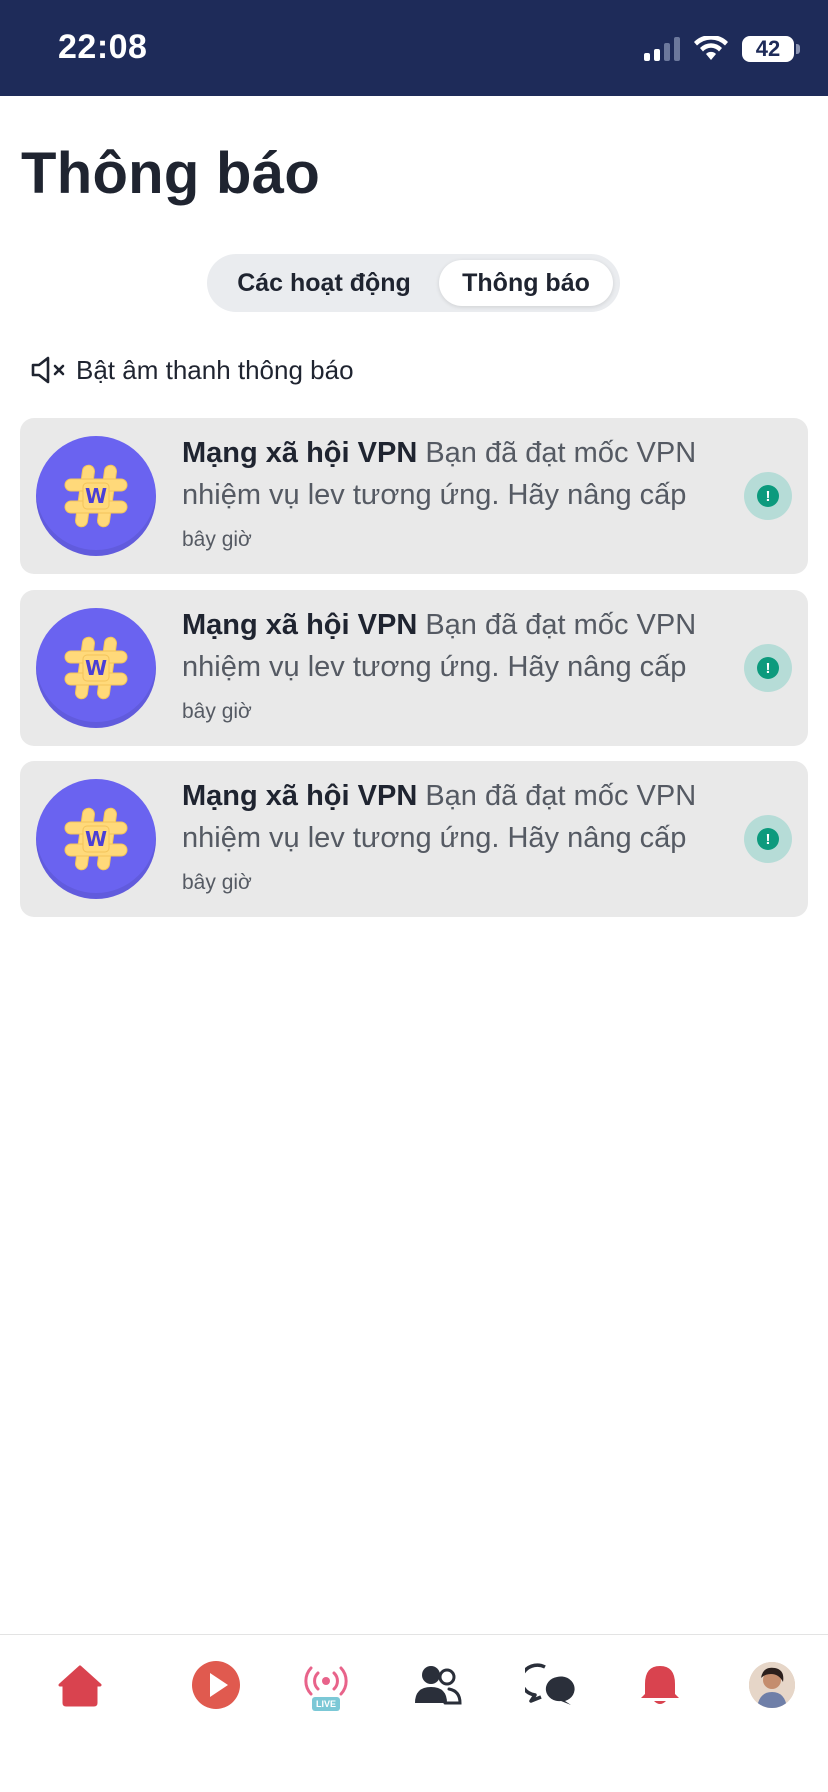  What do you see at coordinates (768, 48) in the screenshot?
I see `battery-level: 42` at bounding box center [768, 48].